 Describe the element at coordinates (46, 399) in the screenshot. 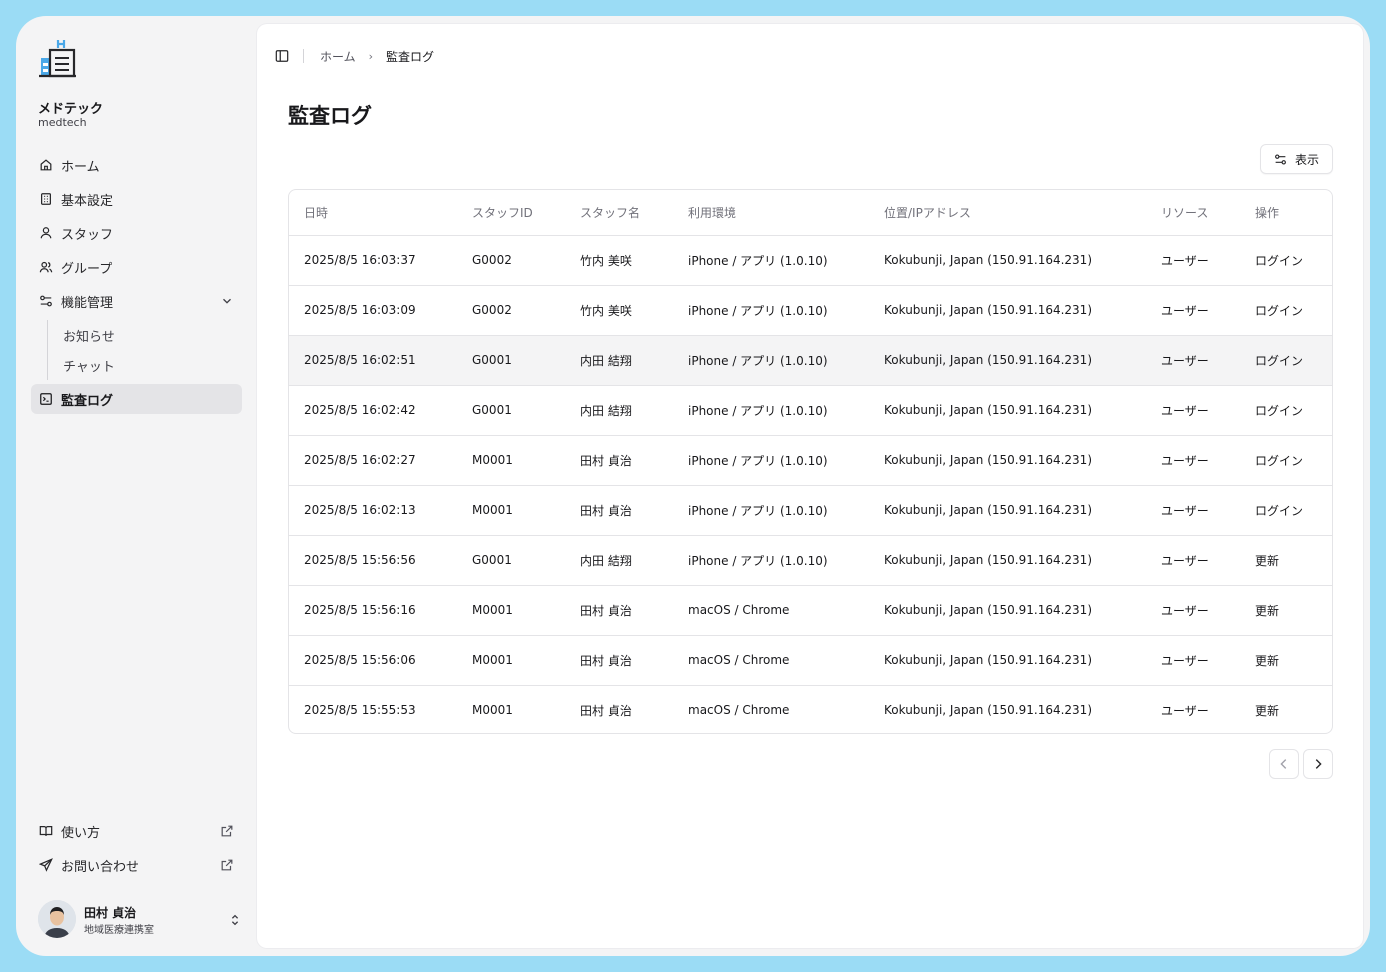

I see `terminal-icon` at that location.